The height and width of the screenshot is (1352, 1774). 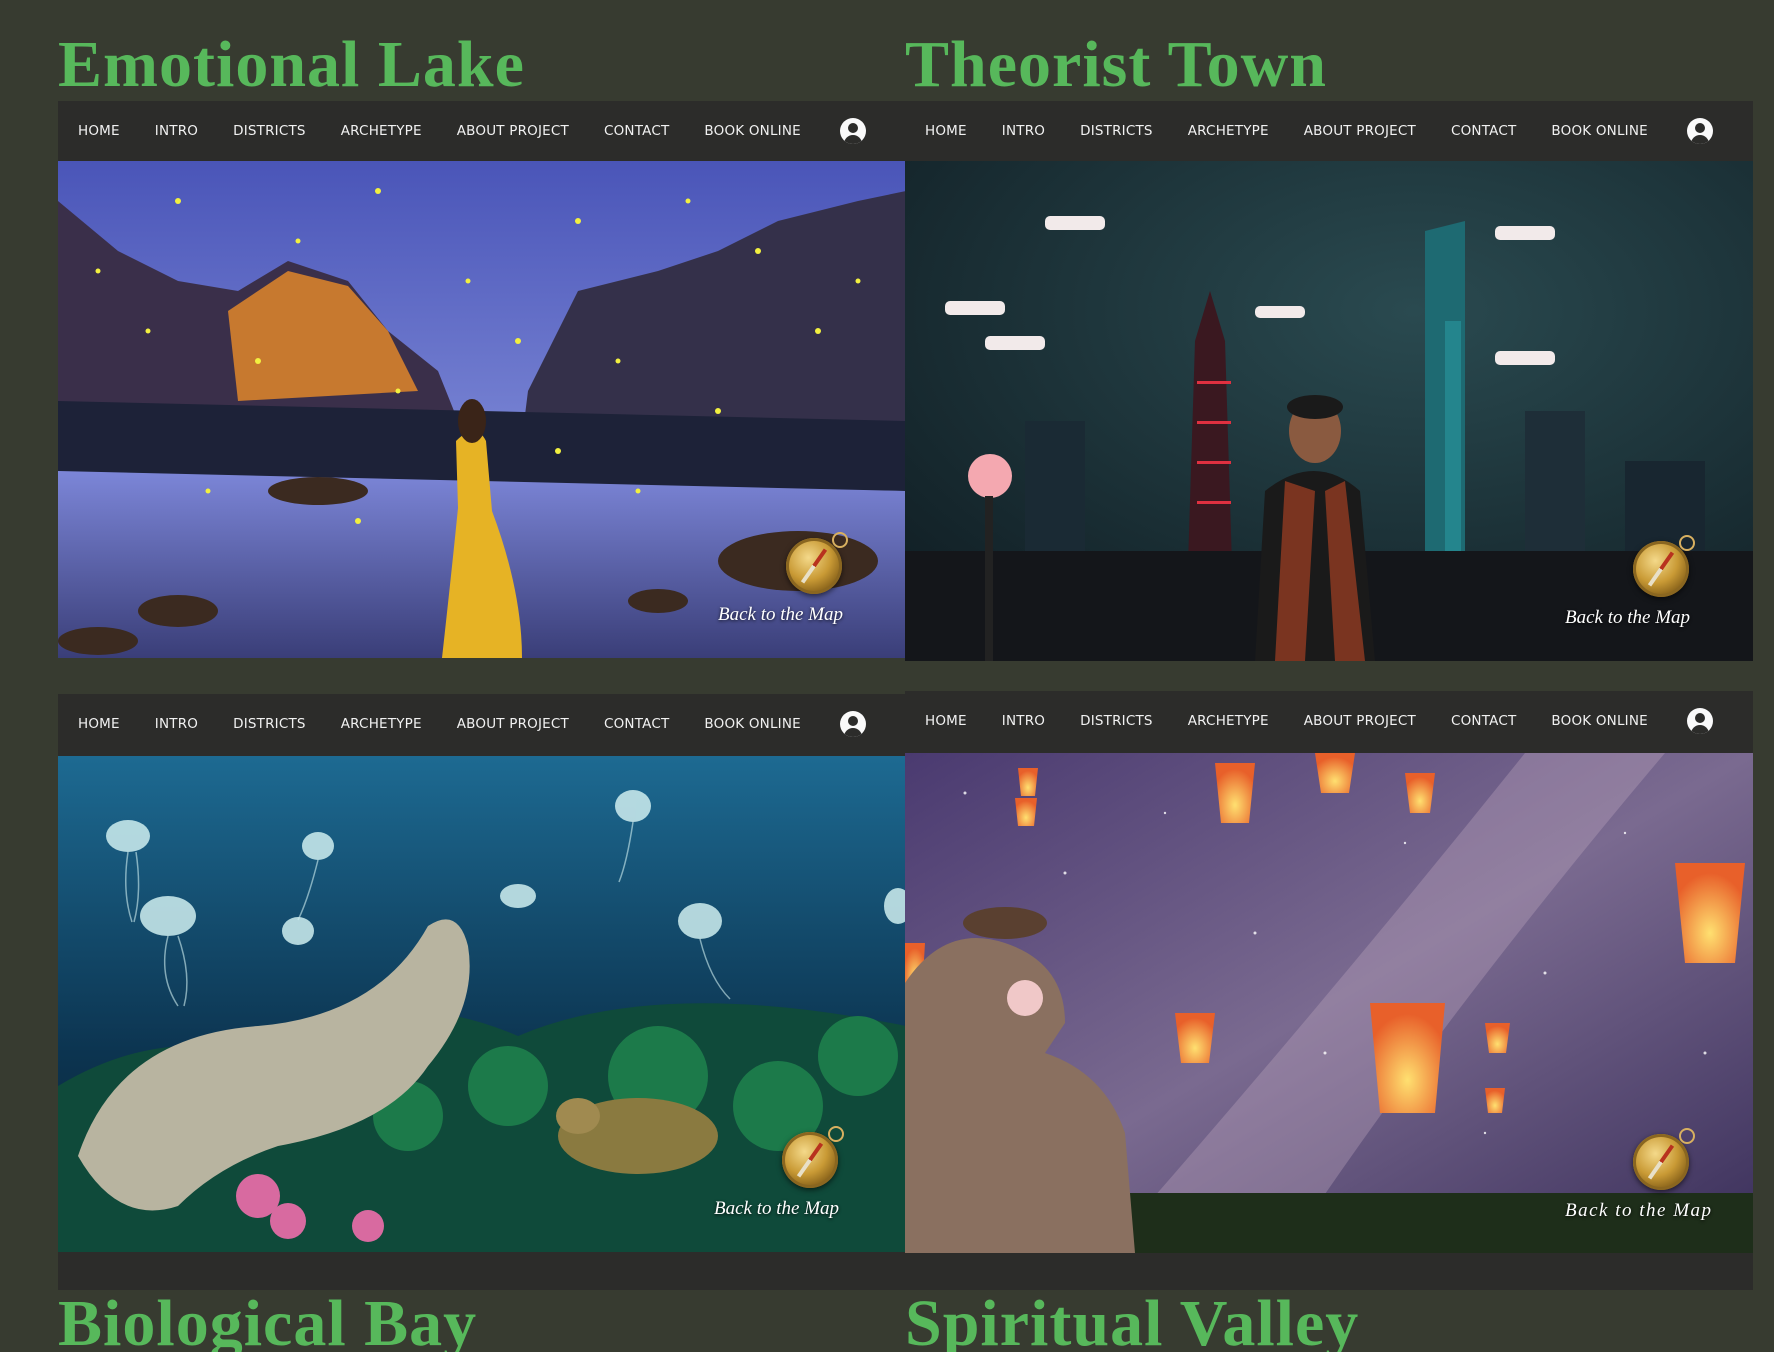 I want to click on title-theorist-town: Theorist Town, so click(x=1116, y=64).